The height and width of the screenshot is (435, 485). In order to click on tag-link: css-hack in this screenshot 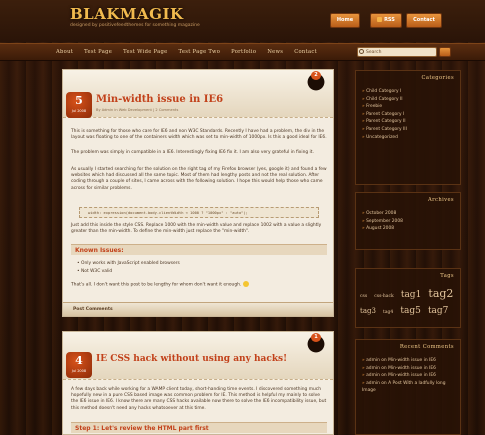, I will do `click(384, 296)`.